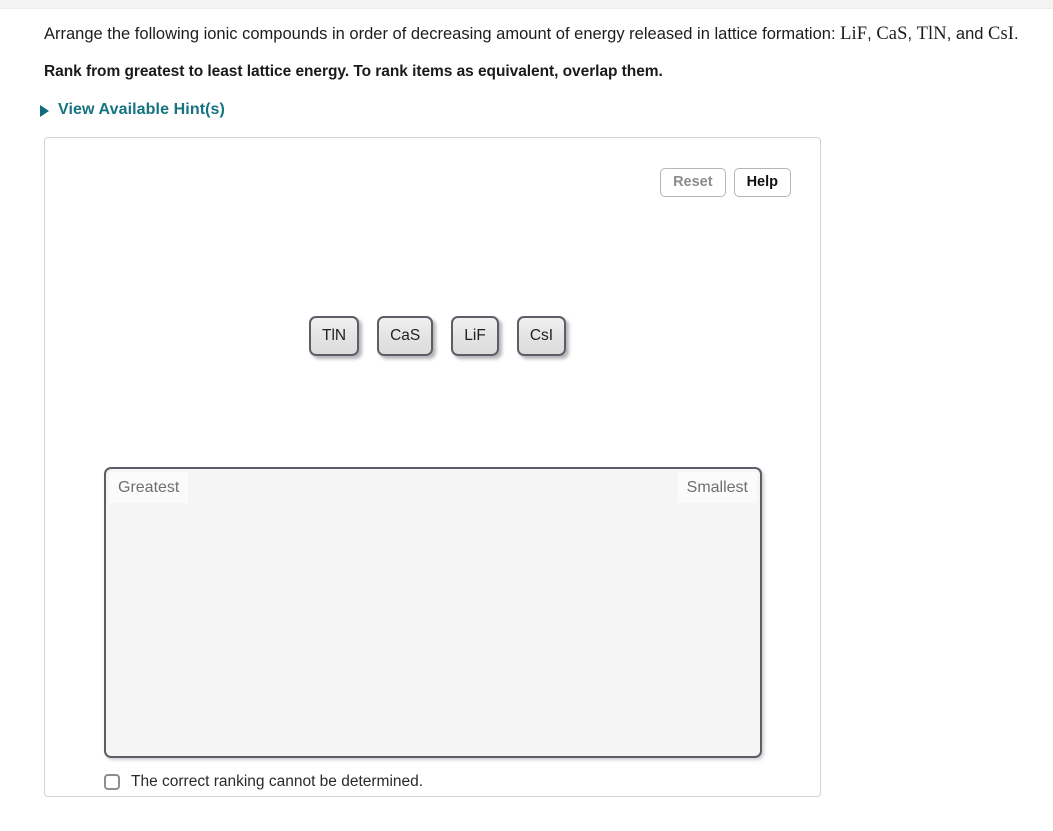  What do you see at coordinates (1001, 34) in the screenshot?
I see `compound-csi: CsI` at bounding box center [1001, 34].